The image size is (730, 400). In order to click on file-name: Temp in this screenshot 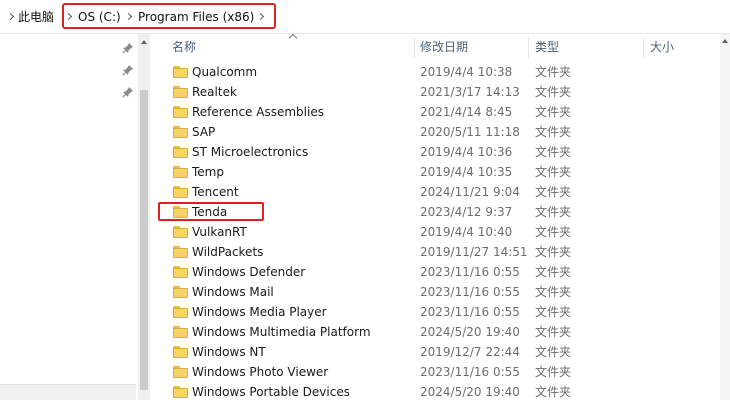, I will do `click(208, 172)`.